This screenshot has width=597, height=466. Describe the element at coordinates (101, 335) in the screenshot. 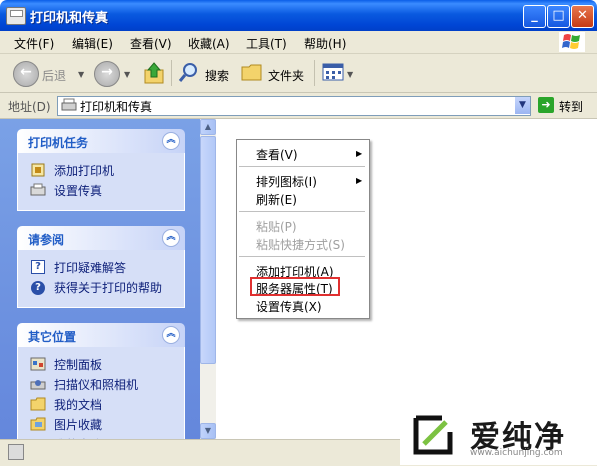

I see `panel-other-places-header: 其它位置 ︽` at that location.